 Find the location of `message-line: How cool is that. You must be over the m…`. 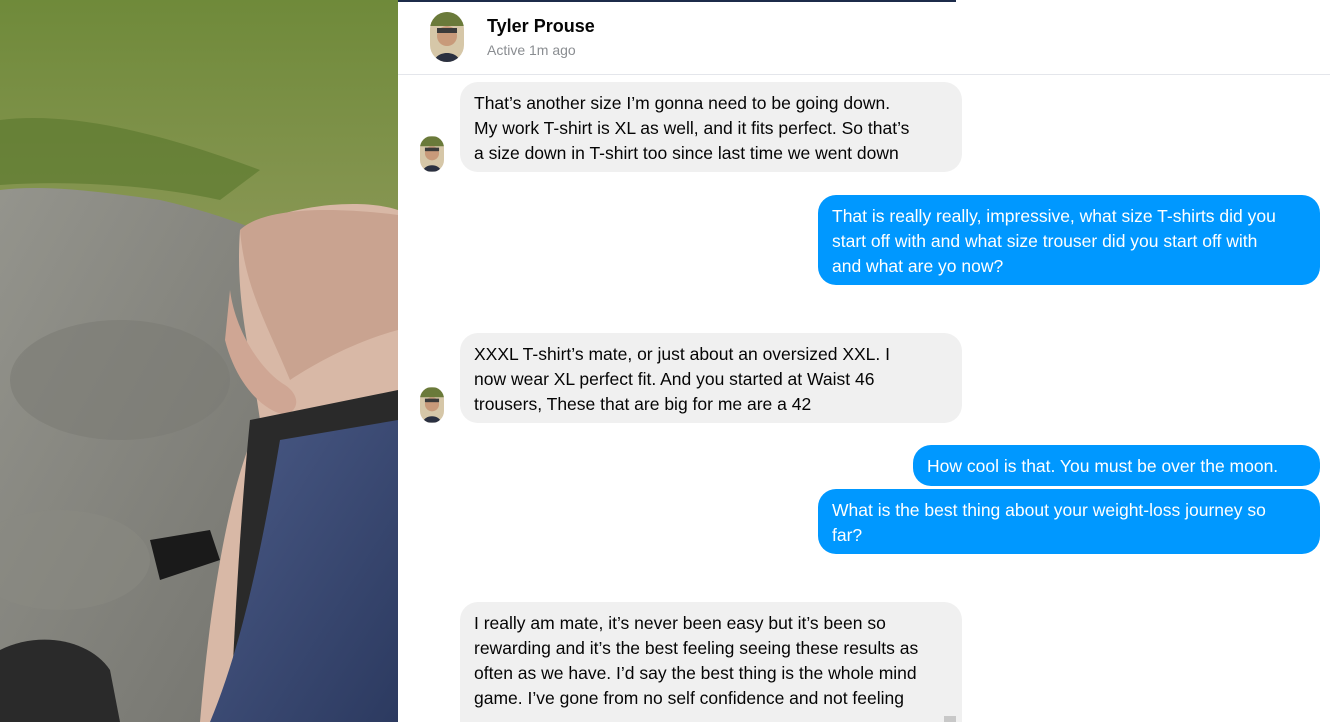

message-line: How cool is that. You must be over the m… is located at coordinates (1103, 466).